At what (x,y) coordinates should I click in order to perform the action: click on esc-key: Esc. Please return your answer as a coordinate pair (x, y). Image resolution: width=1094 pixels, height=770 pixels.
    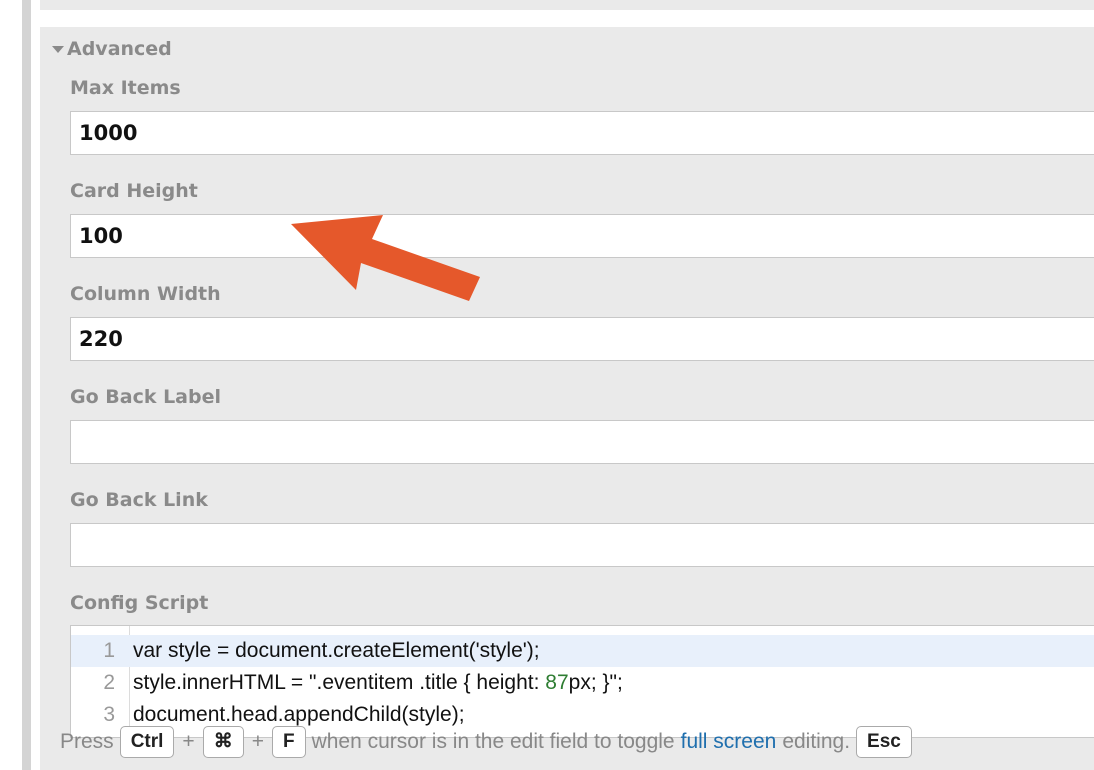
    Looking at the image, I should click on (884, 742).